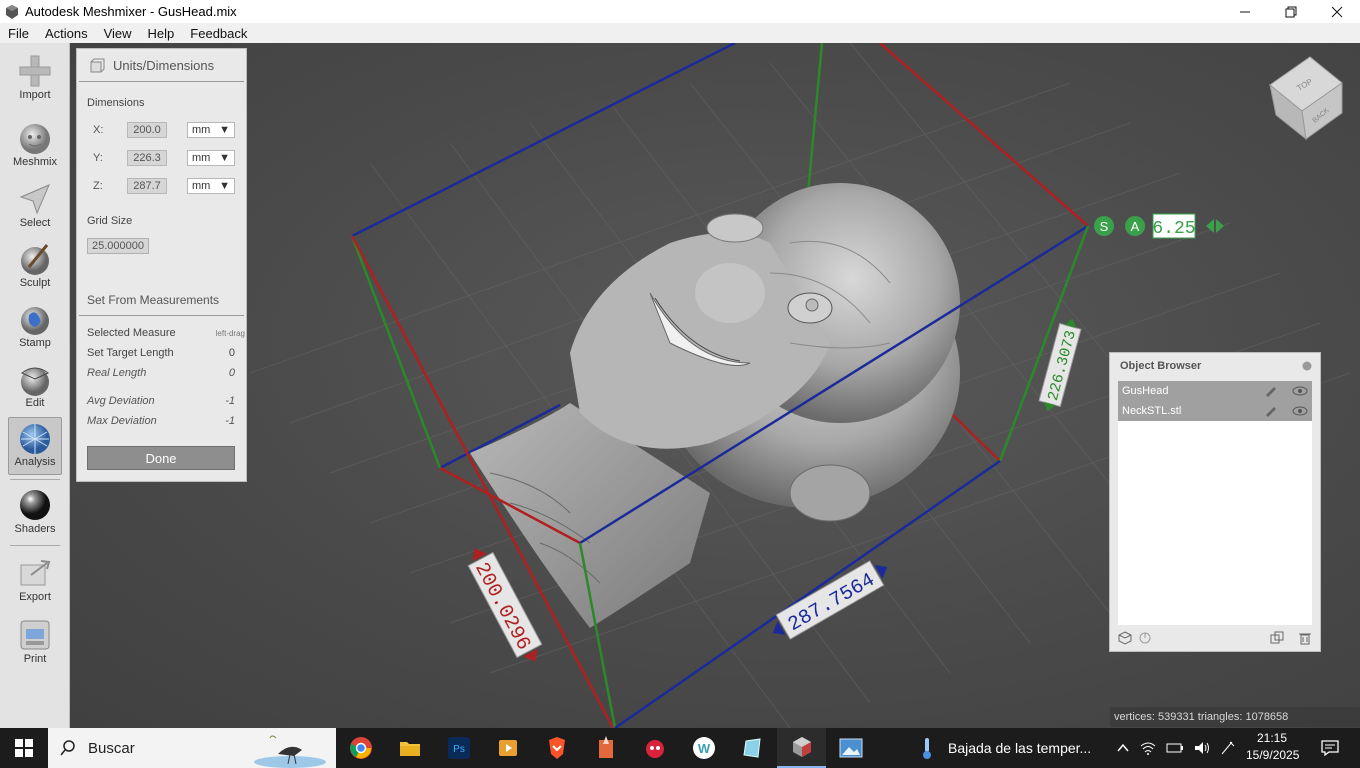 The height and width of the screenshot is (768, 1360). I want to click on tool-import: Import, so click(35, 79).